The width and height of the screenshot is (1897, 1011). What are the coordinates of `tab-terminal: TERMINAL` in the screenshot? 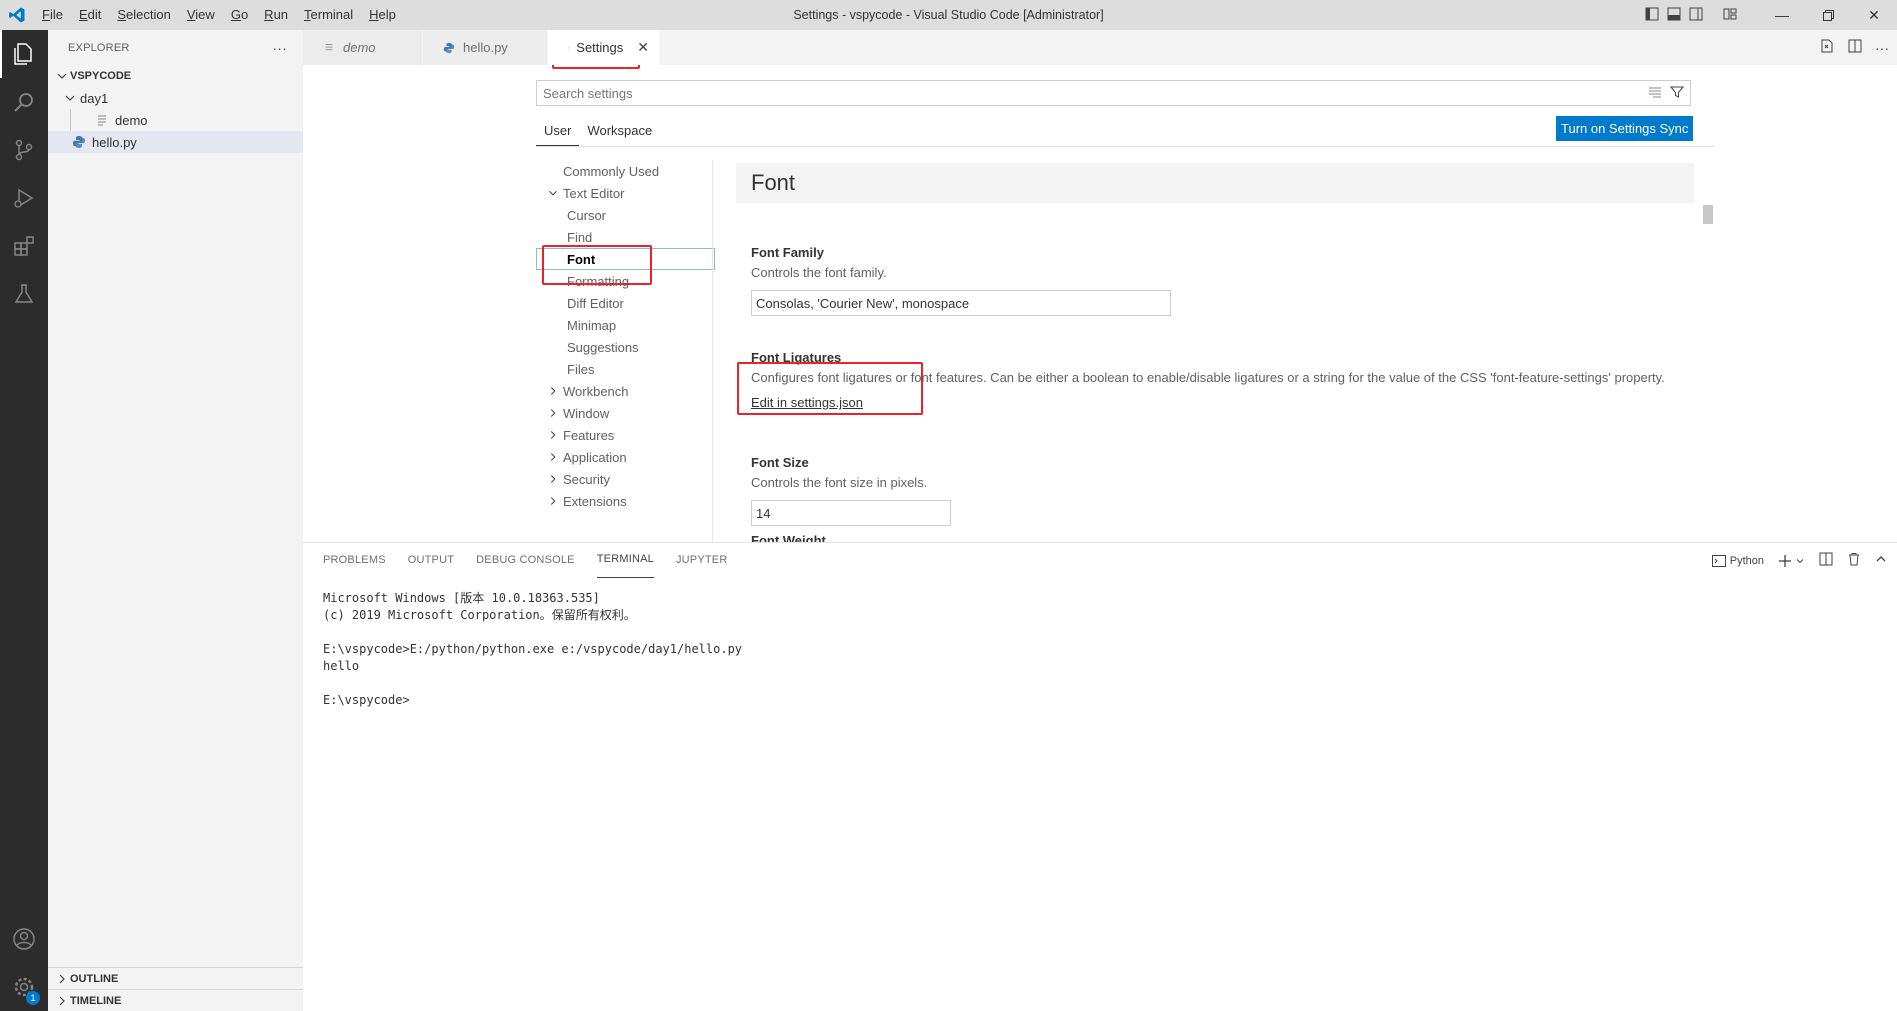 It's located at (625, 560).